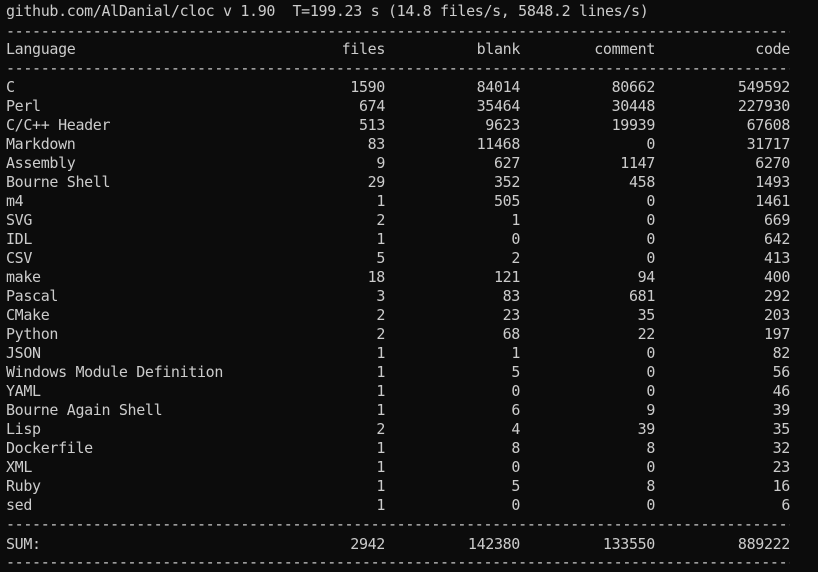 This screenshot has width=818, height=572. Describe the element at coordinates (776, 296) in the screenshot. I see `cell-code: 292` at that location.